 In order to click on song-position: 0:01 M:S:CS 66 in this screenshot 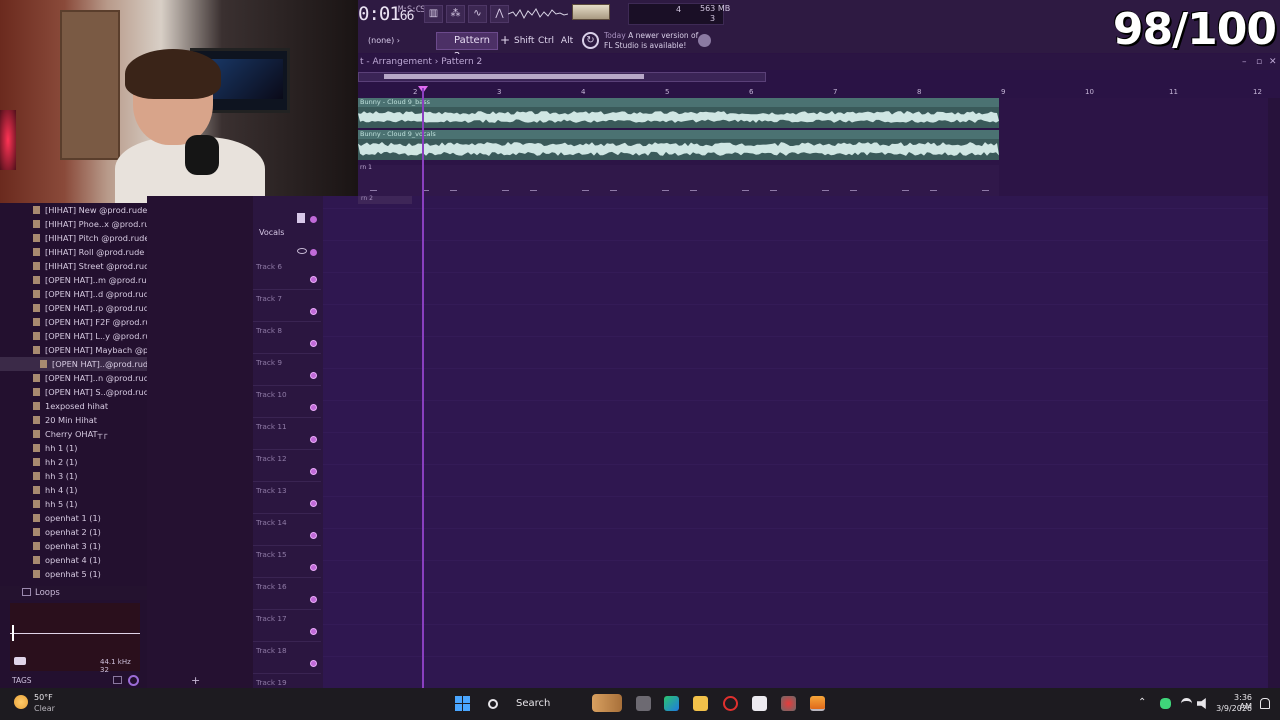, I will do `click(391, 14)`.